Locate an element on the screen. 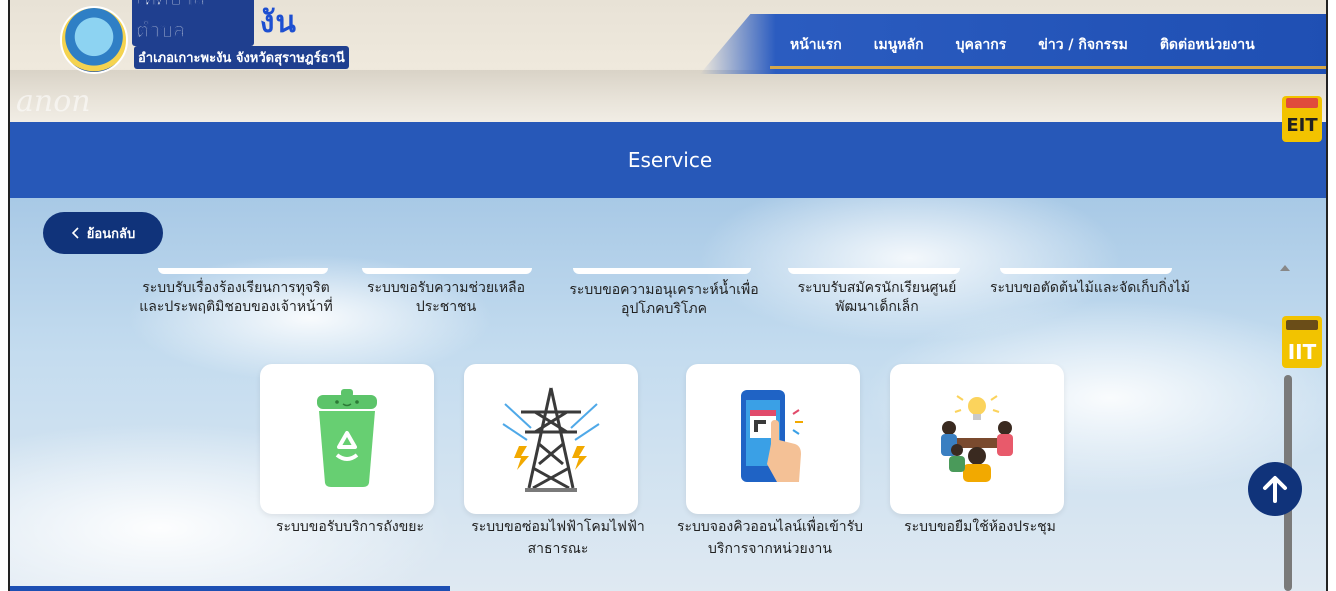 The width and height of the screenshot is (1336, 591). service-card-meeting-room is located at coordinates (977, 439).